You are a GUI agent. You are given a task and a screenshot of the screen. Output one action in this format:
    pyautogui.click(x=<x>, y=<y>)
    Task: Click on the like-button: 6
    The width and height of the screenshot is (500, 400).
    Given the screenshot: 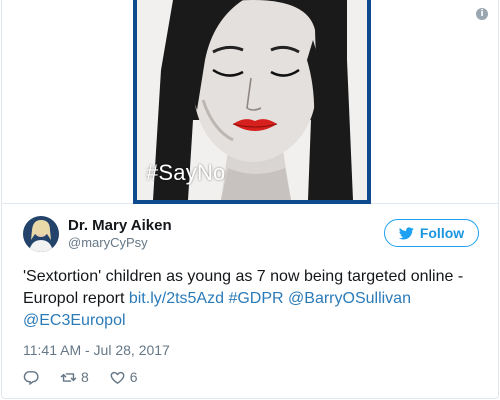 What is the action you would take?
    pyautogui.click(x=123, y=377)
    